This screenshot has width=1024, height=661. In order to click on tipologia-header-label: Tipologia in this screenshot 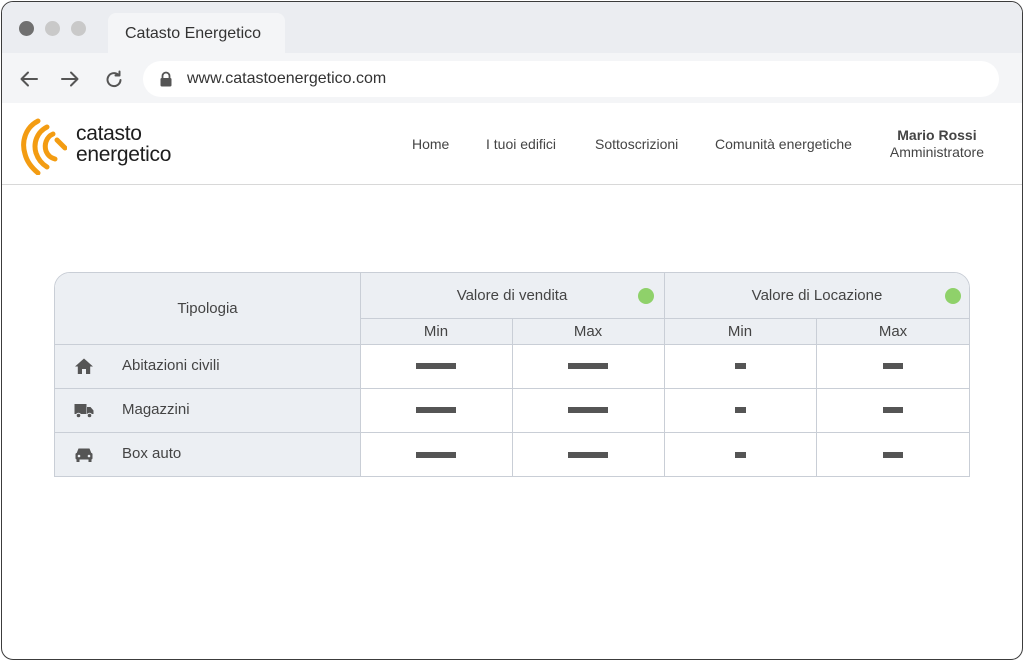, I will do `click(207, 308)`.